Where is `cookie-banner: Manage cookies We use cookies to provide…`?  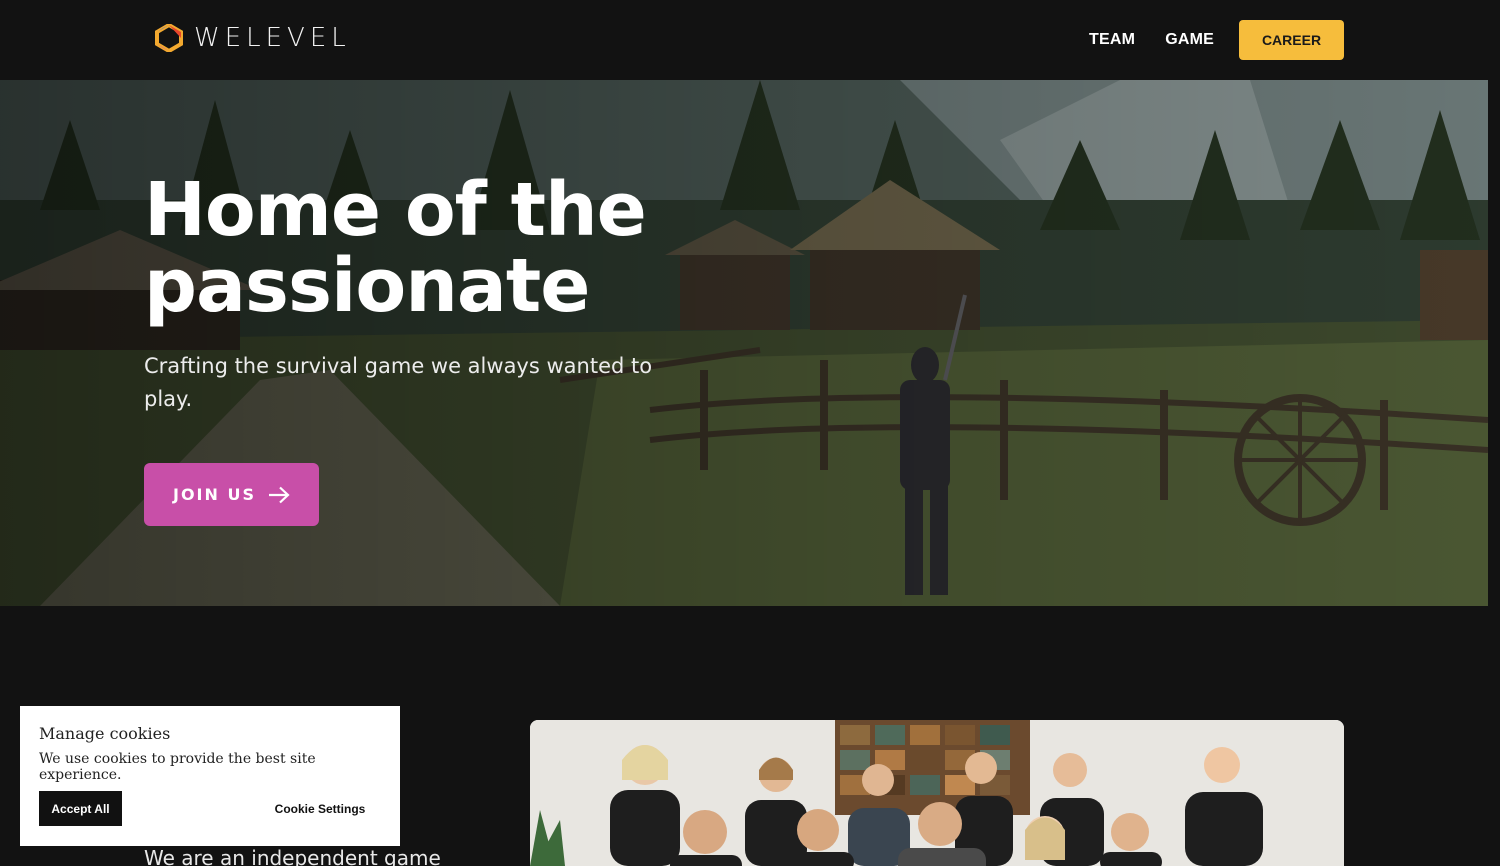
cookie-banner: Manage cookies We use cookies to provide… is located at coordinates (210, 776).